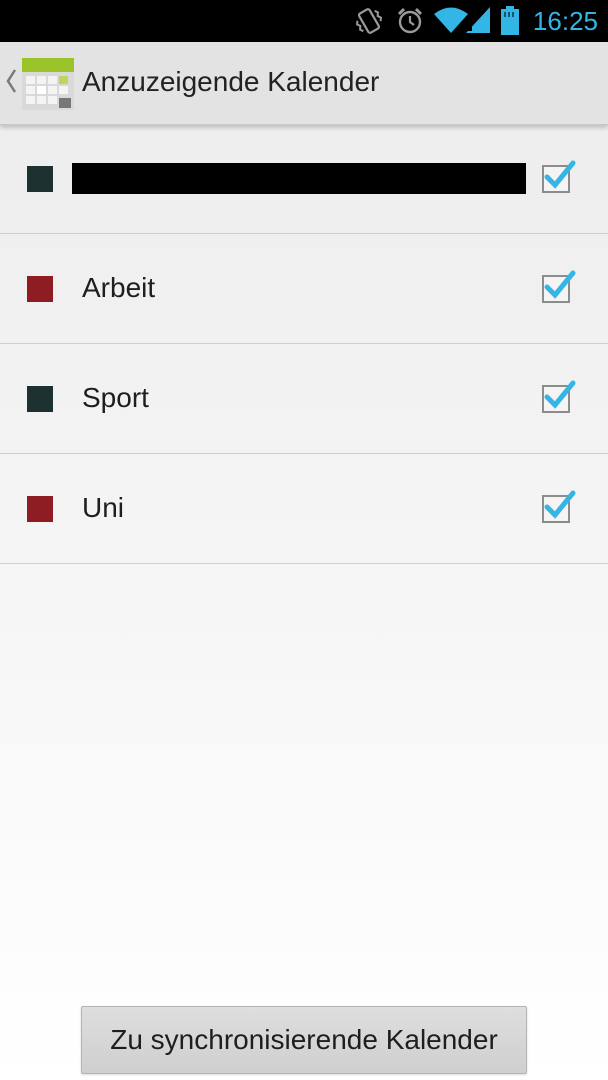 This screenshot has width=608, height=1080. What do you see at coordinates (304, 399) in the screenshot?
I see `calendar-row: Sport` at bounding box center [304, 399].